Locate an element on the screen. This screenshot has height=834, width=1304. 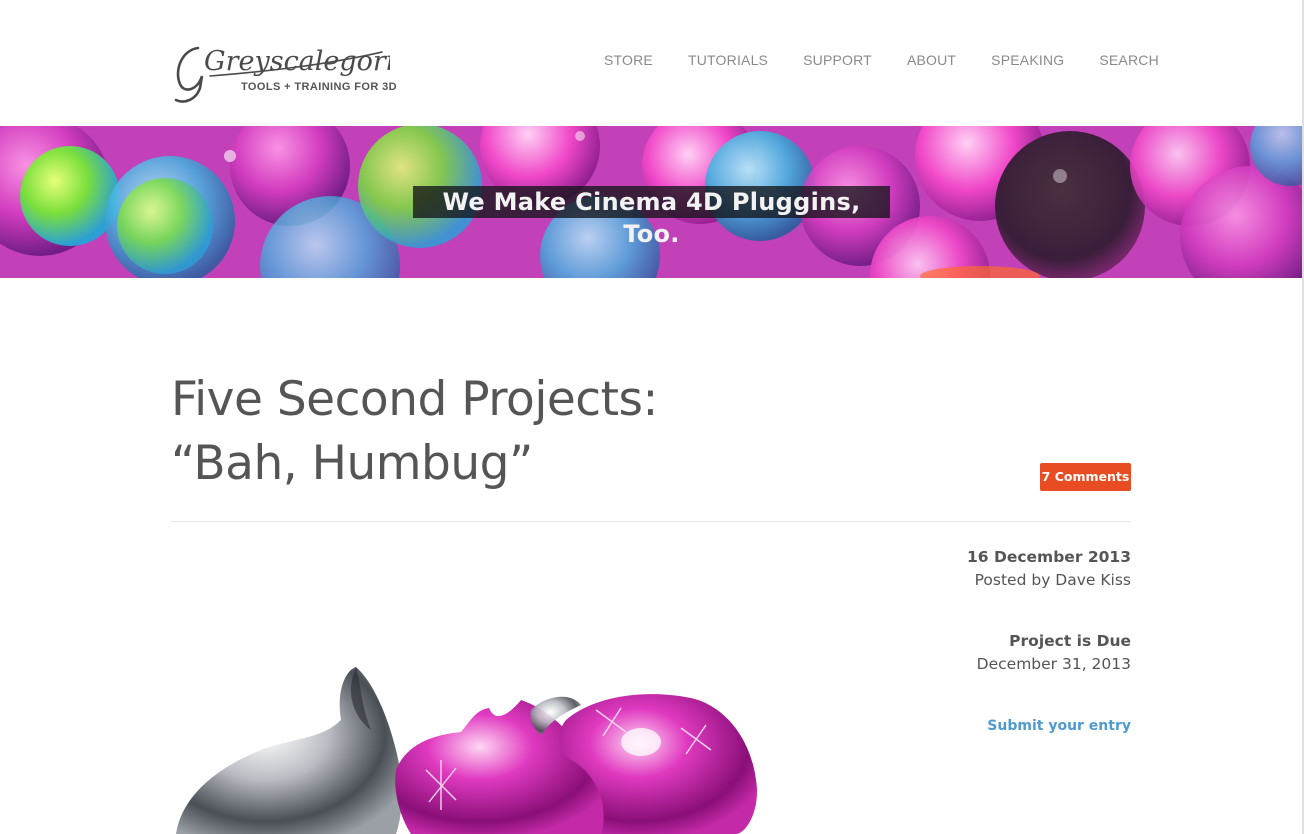
post-date: 16 December 2013 is located at coordinates (1049, 557).